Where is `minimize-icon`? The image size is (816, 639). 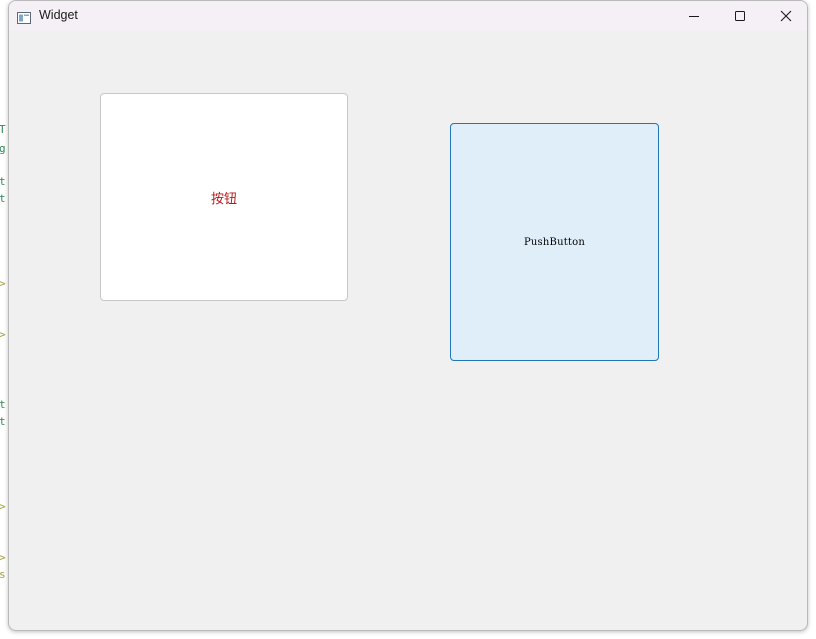 minimize-icon is located at coordinates (694, 16).